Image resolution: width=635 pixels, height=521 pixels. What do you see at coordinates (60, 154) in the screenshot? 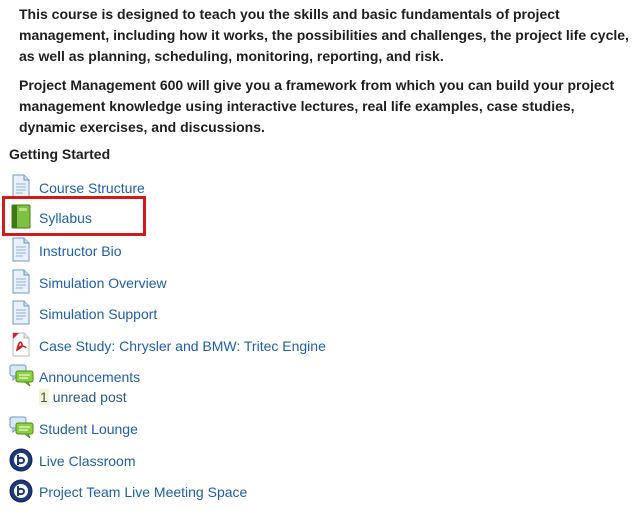
I see `section-title: Getting Started` at bounding box center [60, 154].